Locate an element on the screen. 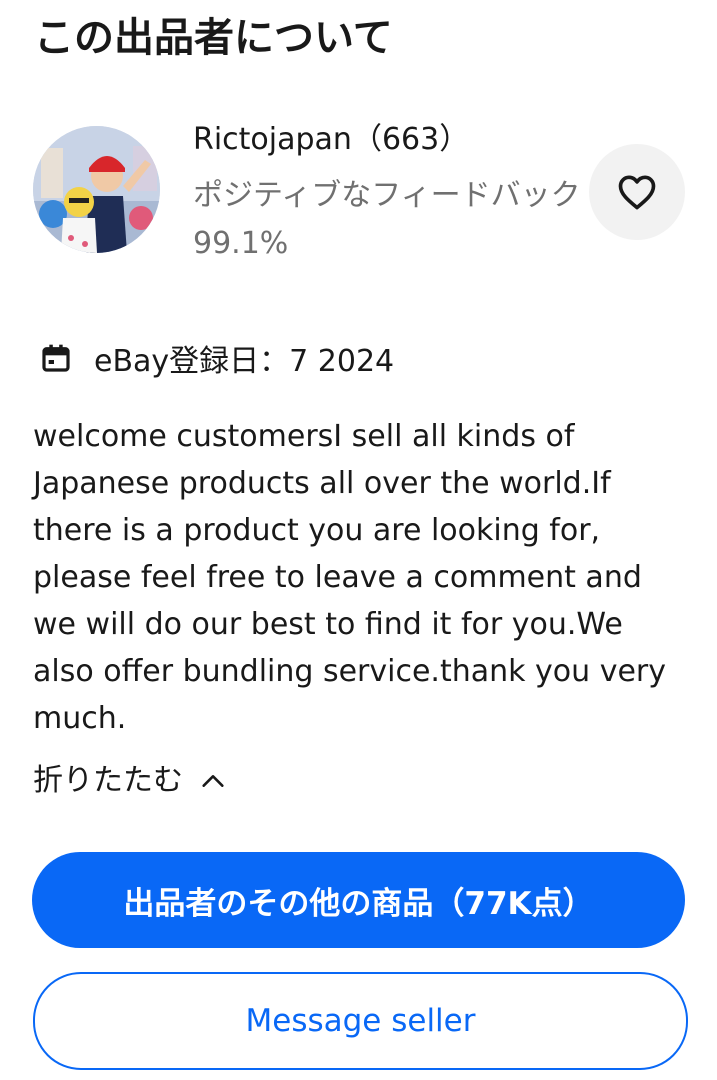 The width and height of the screenshot is (717, 1080). seller-feedback: ポジティブなフィードバック 99.1% is located at coordinates (387, 219).